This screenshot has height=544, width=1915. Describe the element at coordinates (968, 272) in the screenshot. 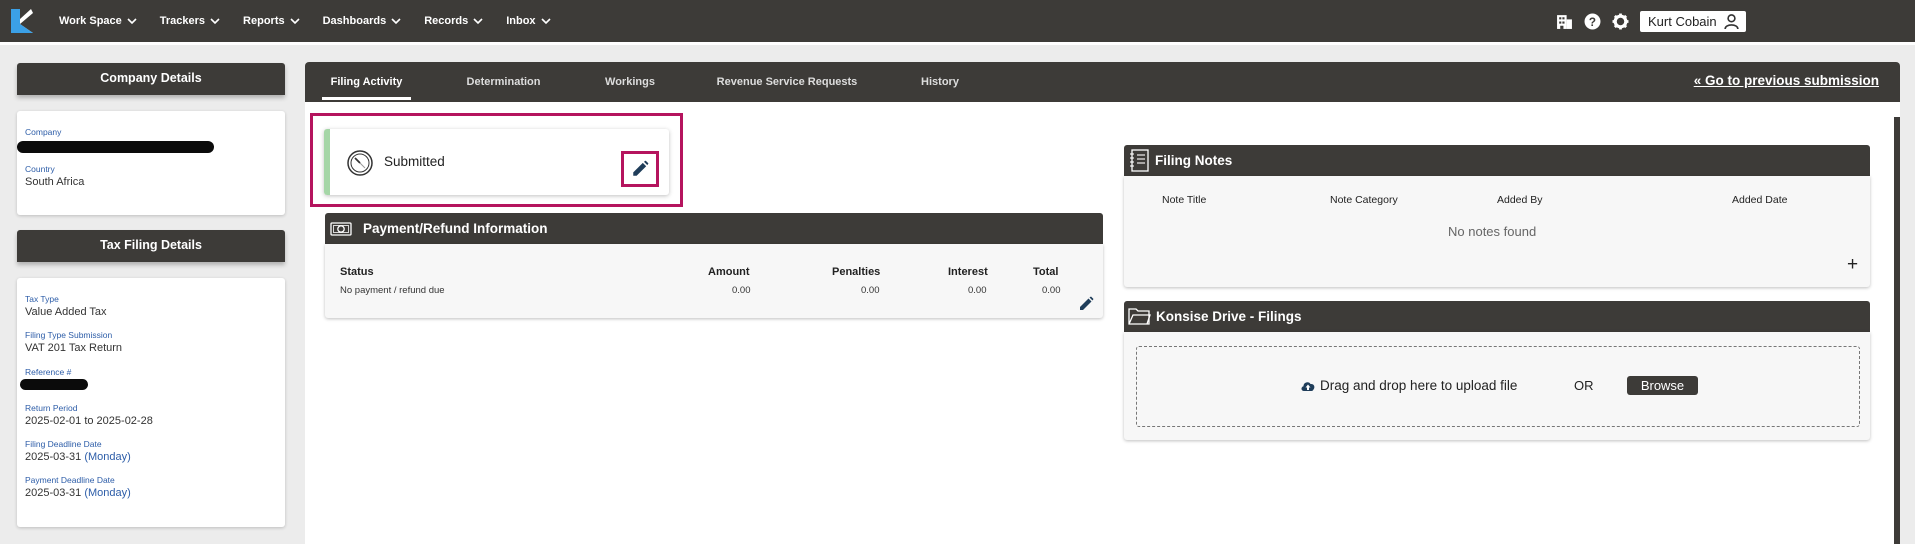

I see `col-interest: Interest` at that location.